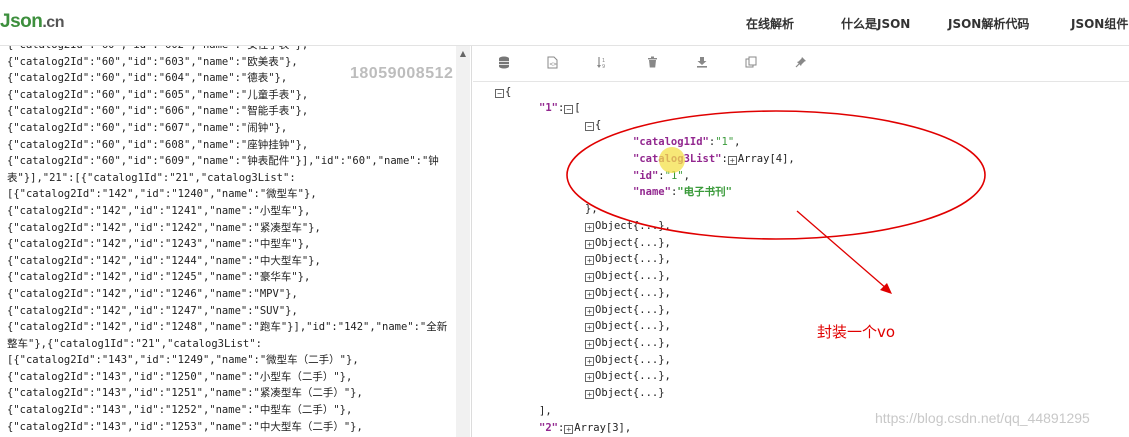 This screenshot has height=437, width=1129. I want to click on tree-key-2: "2": + Array[3],, so click(585, 428).